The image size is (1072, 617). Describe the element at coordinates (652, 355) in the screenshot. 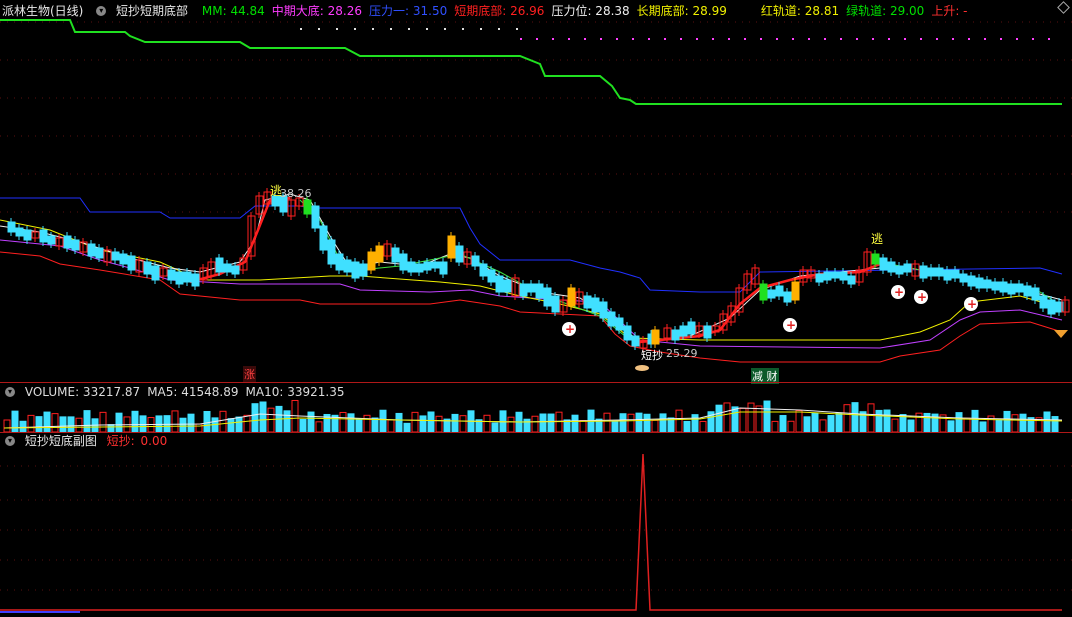

I see `bottom-buy-signal: 短抄` at that location.